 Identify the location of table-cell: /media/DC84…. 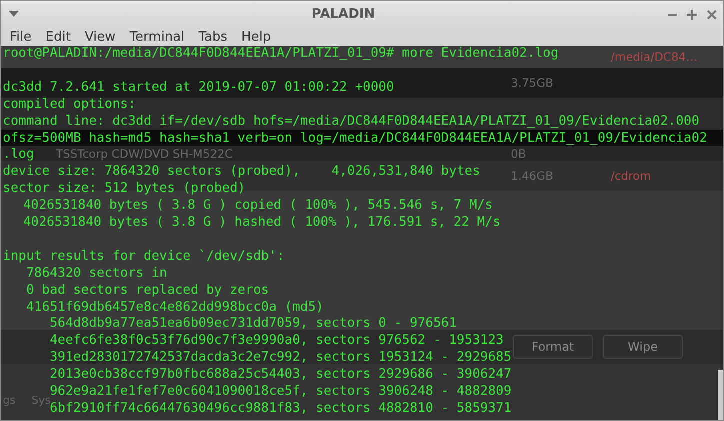
(654, 57).